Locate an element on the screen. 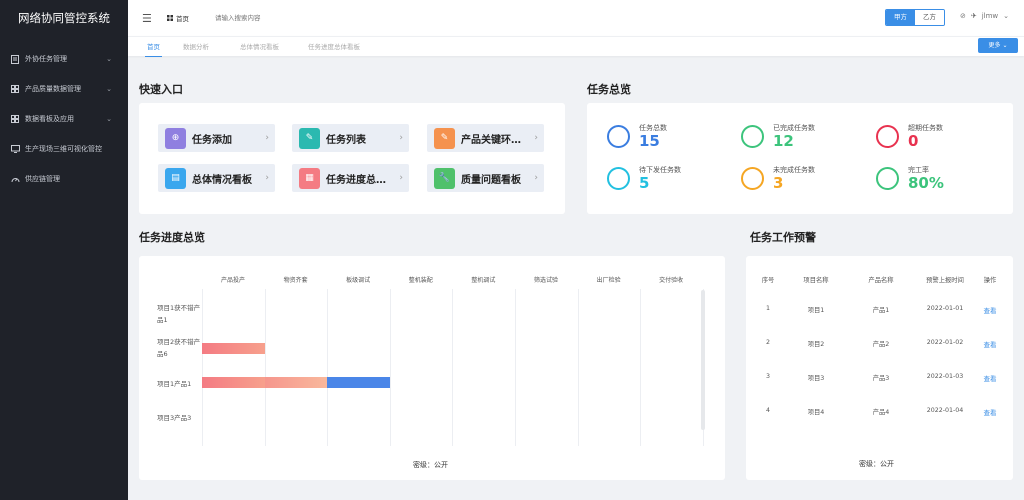  sidebar-item-quality-data: 产品质量数据管理 ⌄ is located at coordinates (64, 89).